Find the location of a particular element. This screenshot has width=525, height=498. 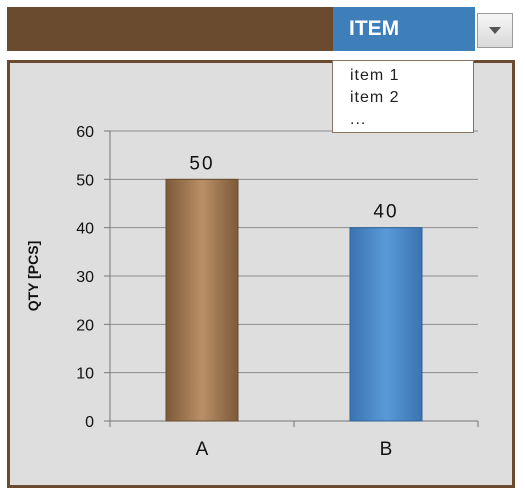

bar-b is located at coordinates (386, 324).